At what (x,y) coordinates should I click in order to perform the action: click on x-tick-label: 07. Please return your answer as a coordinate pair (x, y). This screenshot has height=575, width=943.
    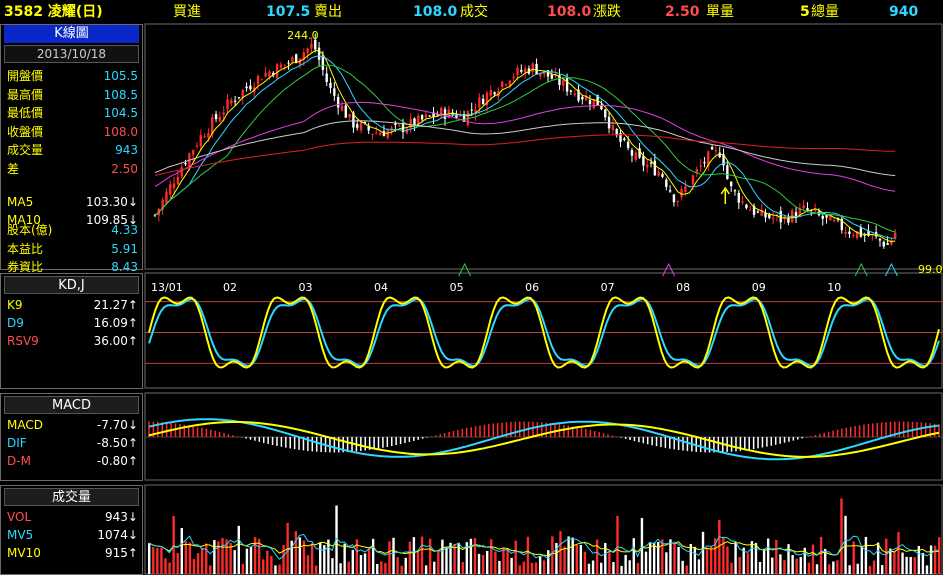
    Looking at the image, I should click on (608, 287).